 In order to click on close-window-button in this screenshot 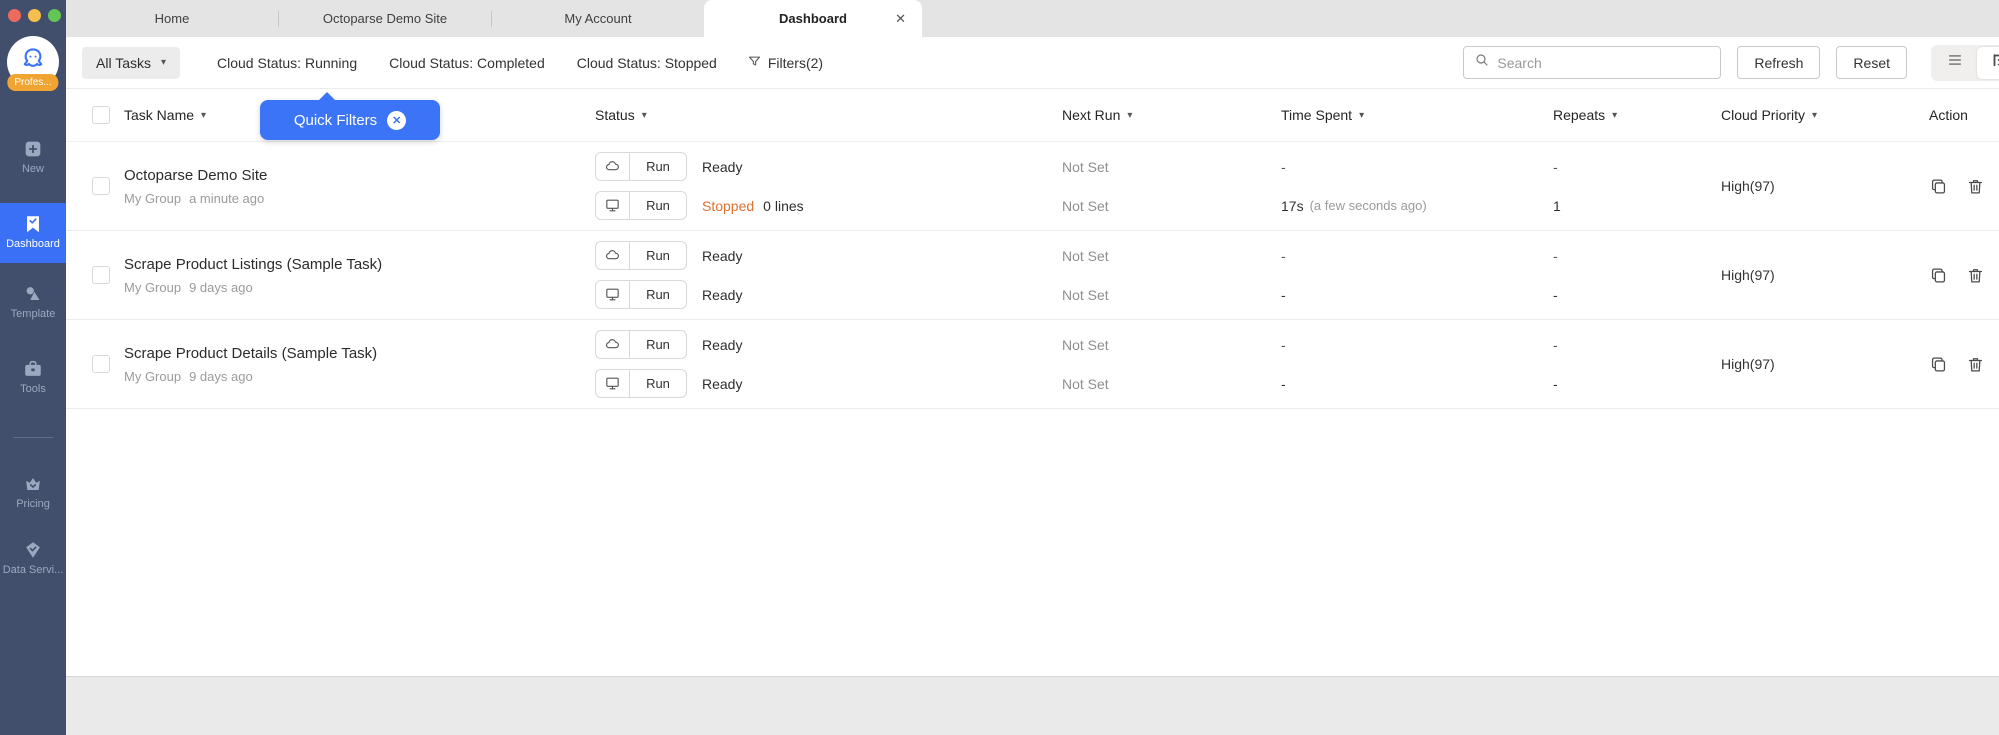, I will do `click(14, 15)`.